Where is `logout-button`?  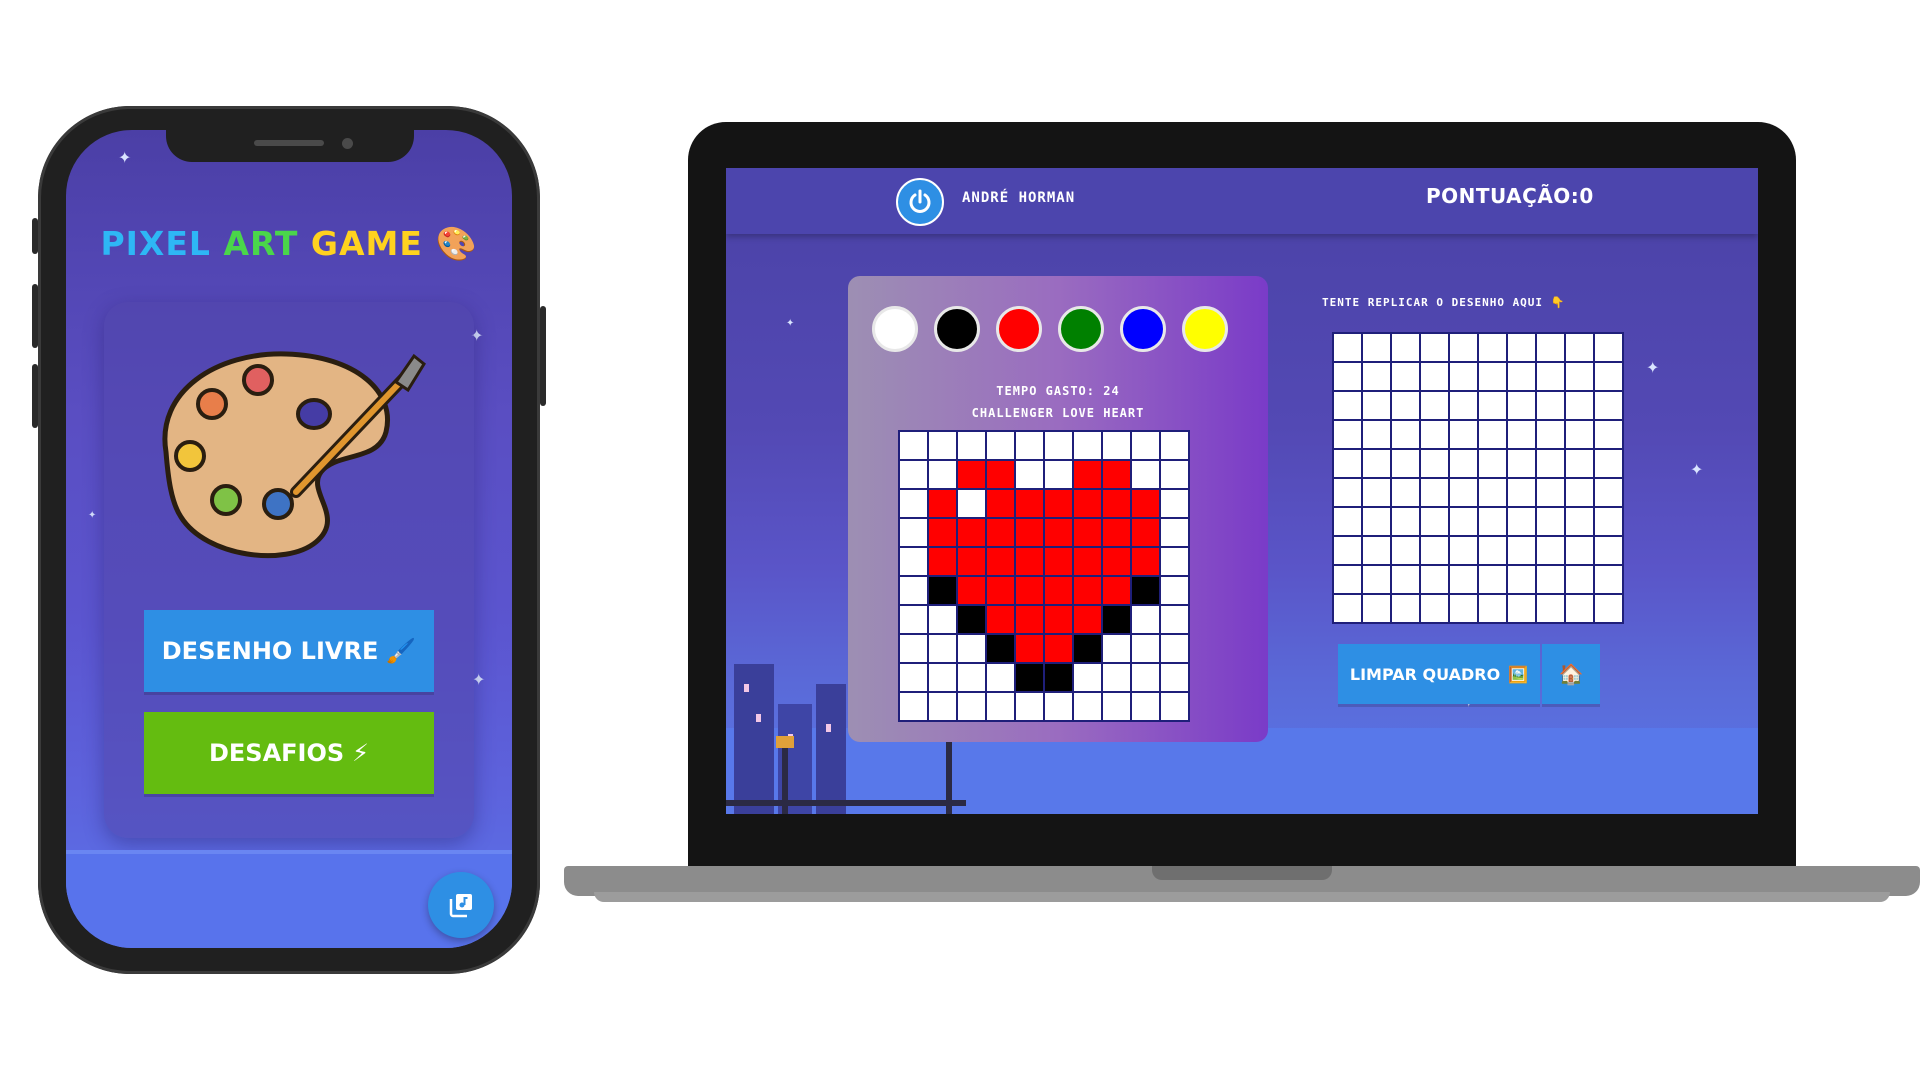 logout-button is located at coordinates (920, 202).